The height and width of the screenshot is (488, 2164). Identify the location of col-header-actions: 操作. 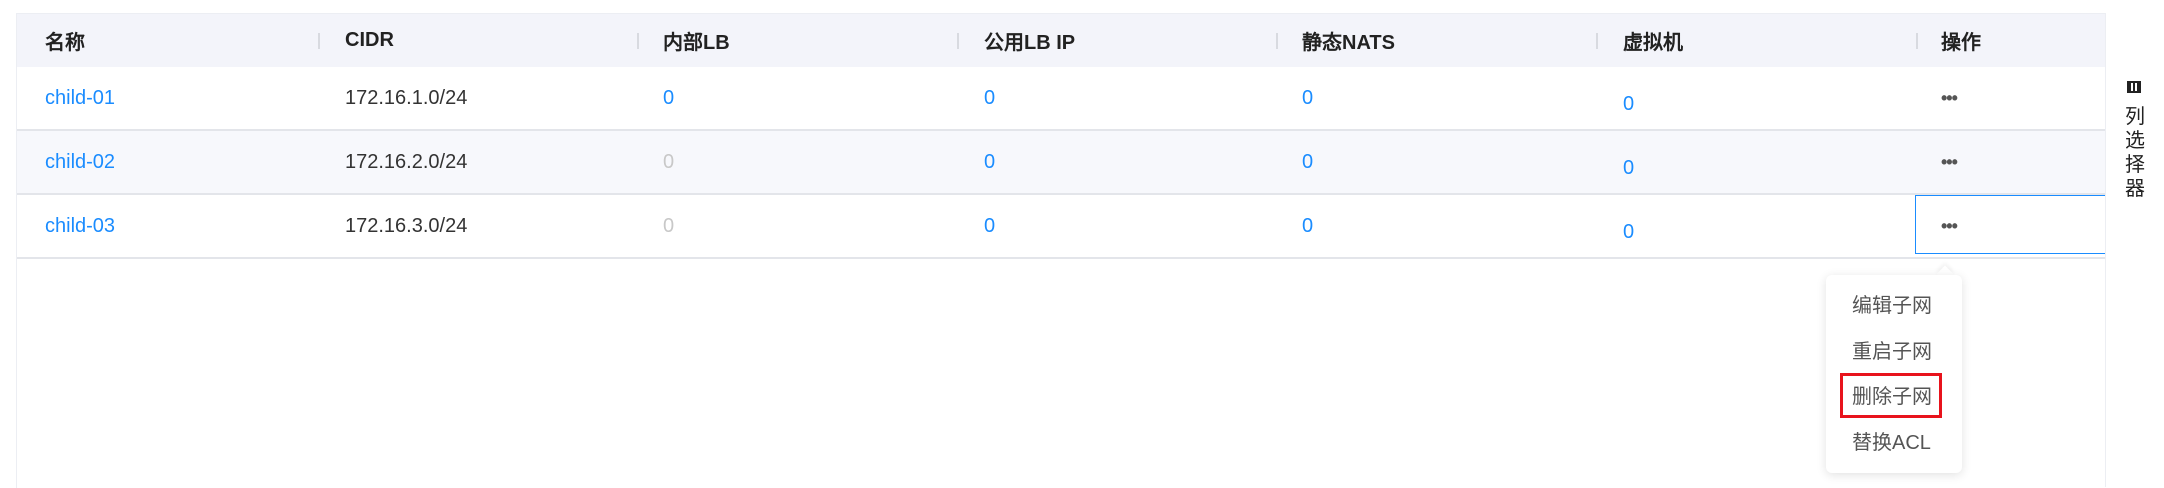
(1961, 43).